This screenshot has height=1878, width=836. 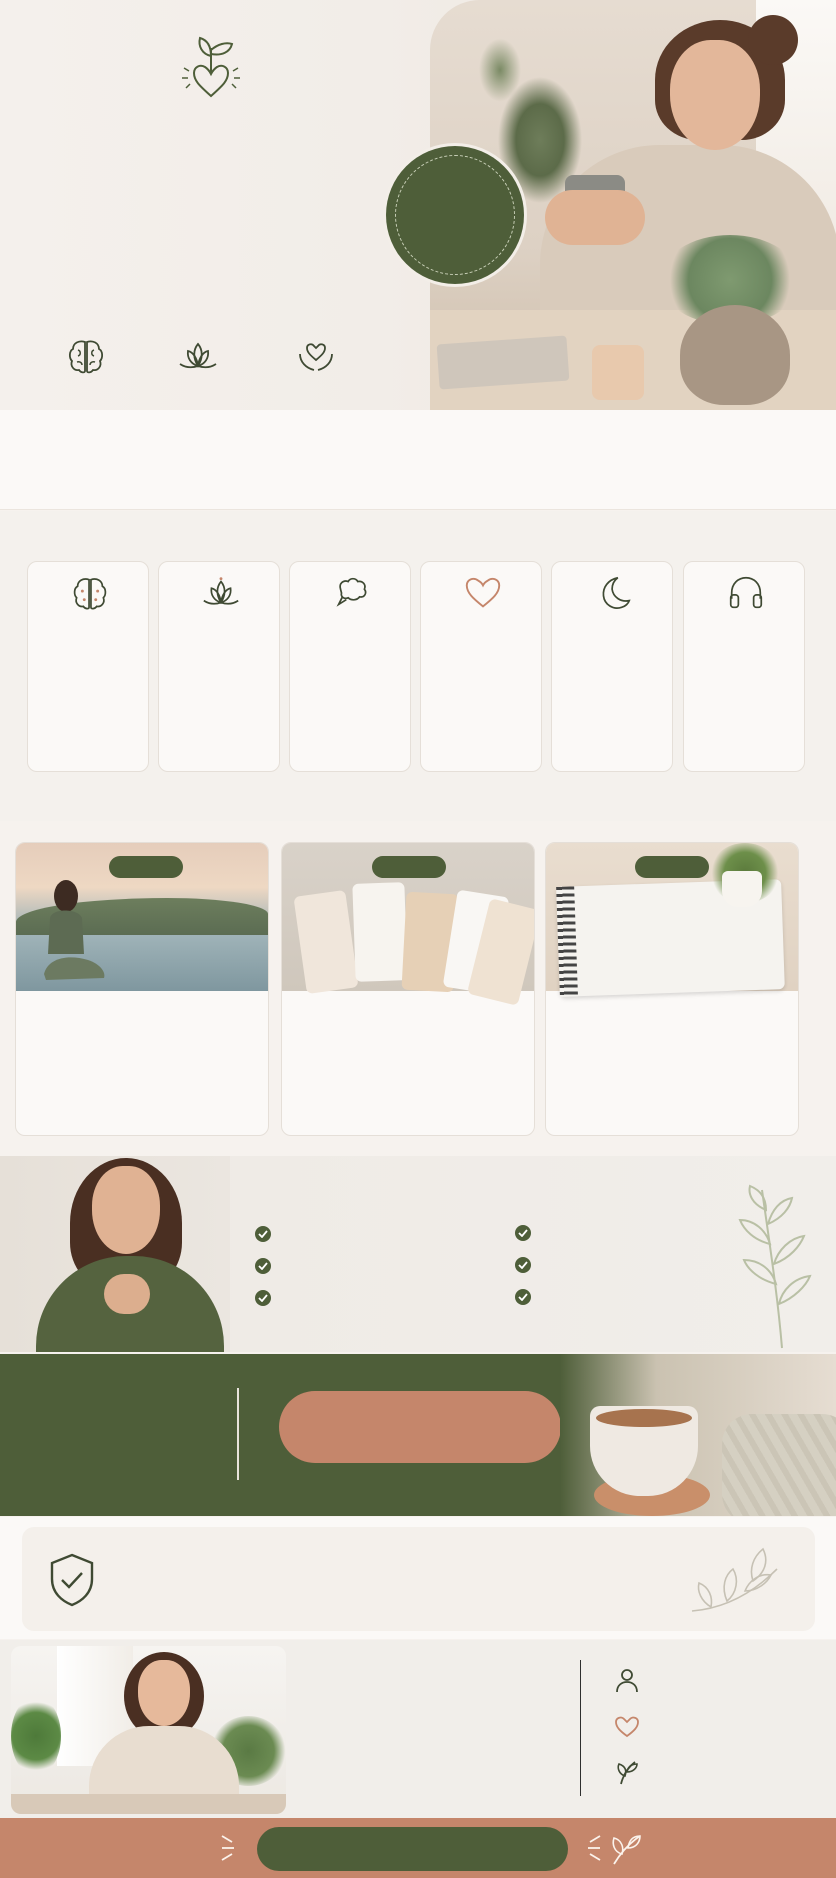 What do you see at coordinates (148, 1804) in the screenshot?
I see `desk` at bounding box center [148, 1804].